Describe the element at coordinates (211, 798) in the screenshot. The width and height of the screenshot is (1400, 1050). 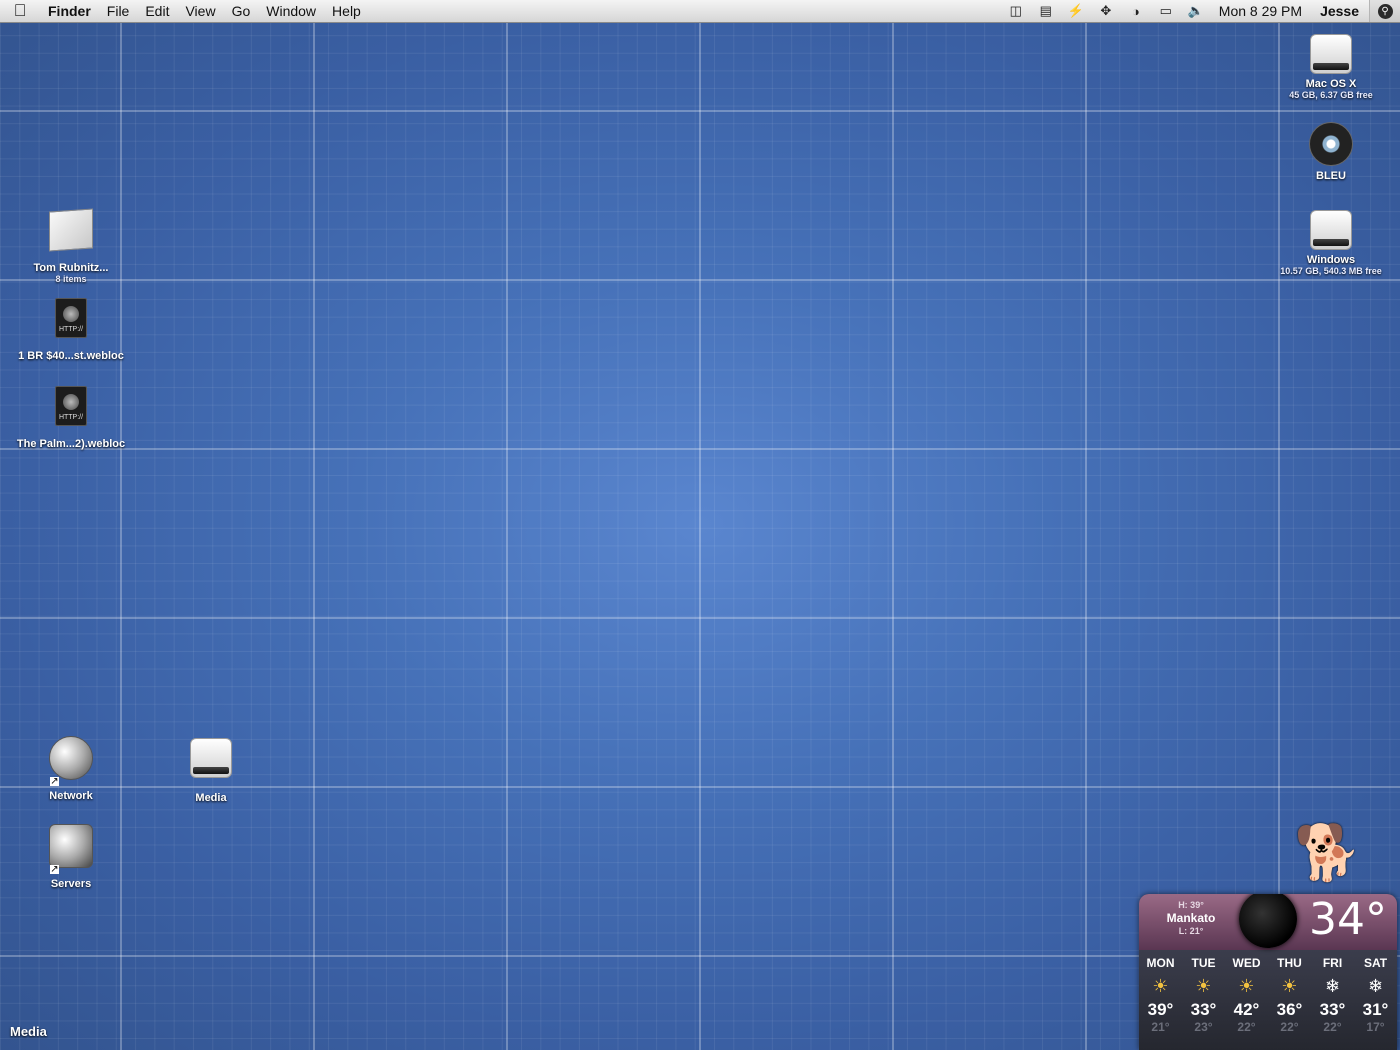
I see `icon-label: Media` at that location.